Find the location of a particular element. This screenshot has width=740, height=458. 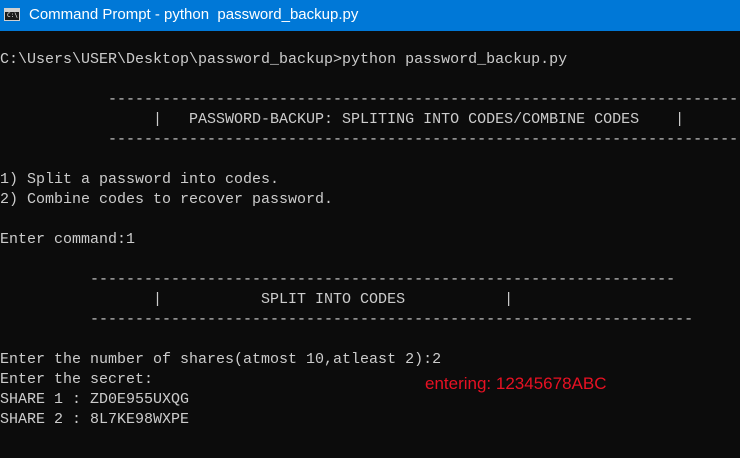

cmd-icon: C:\ is located at coordinates (12, 14).